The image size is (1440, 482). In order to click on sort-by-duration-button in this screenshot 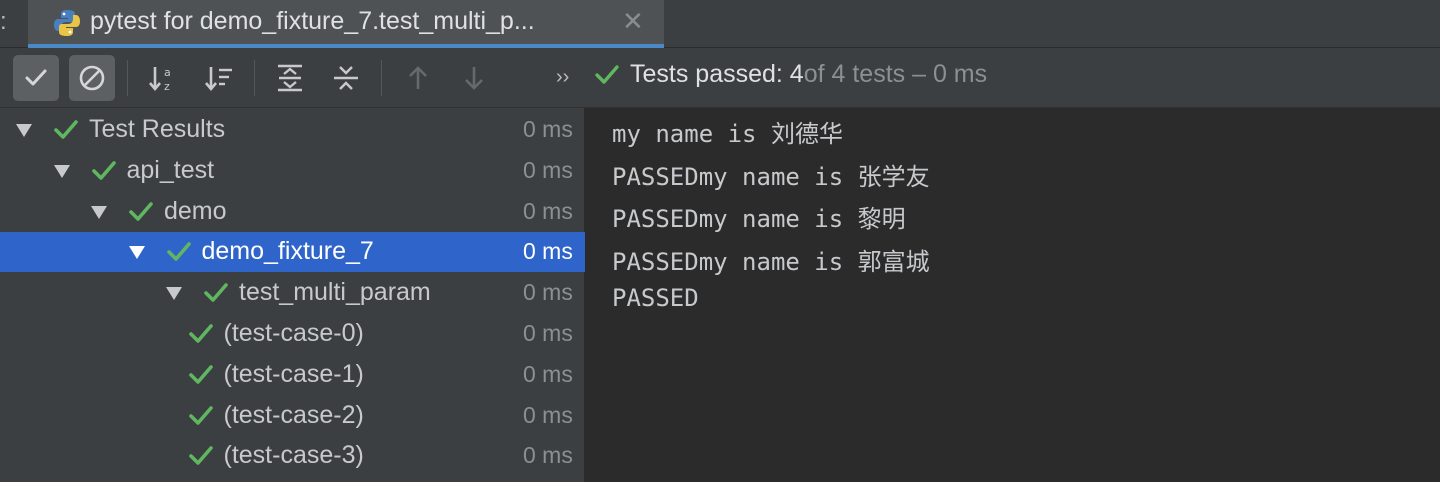, I will do `click(219, 78)`.